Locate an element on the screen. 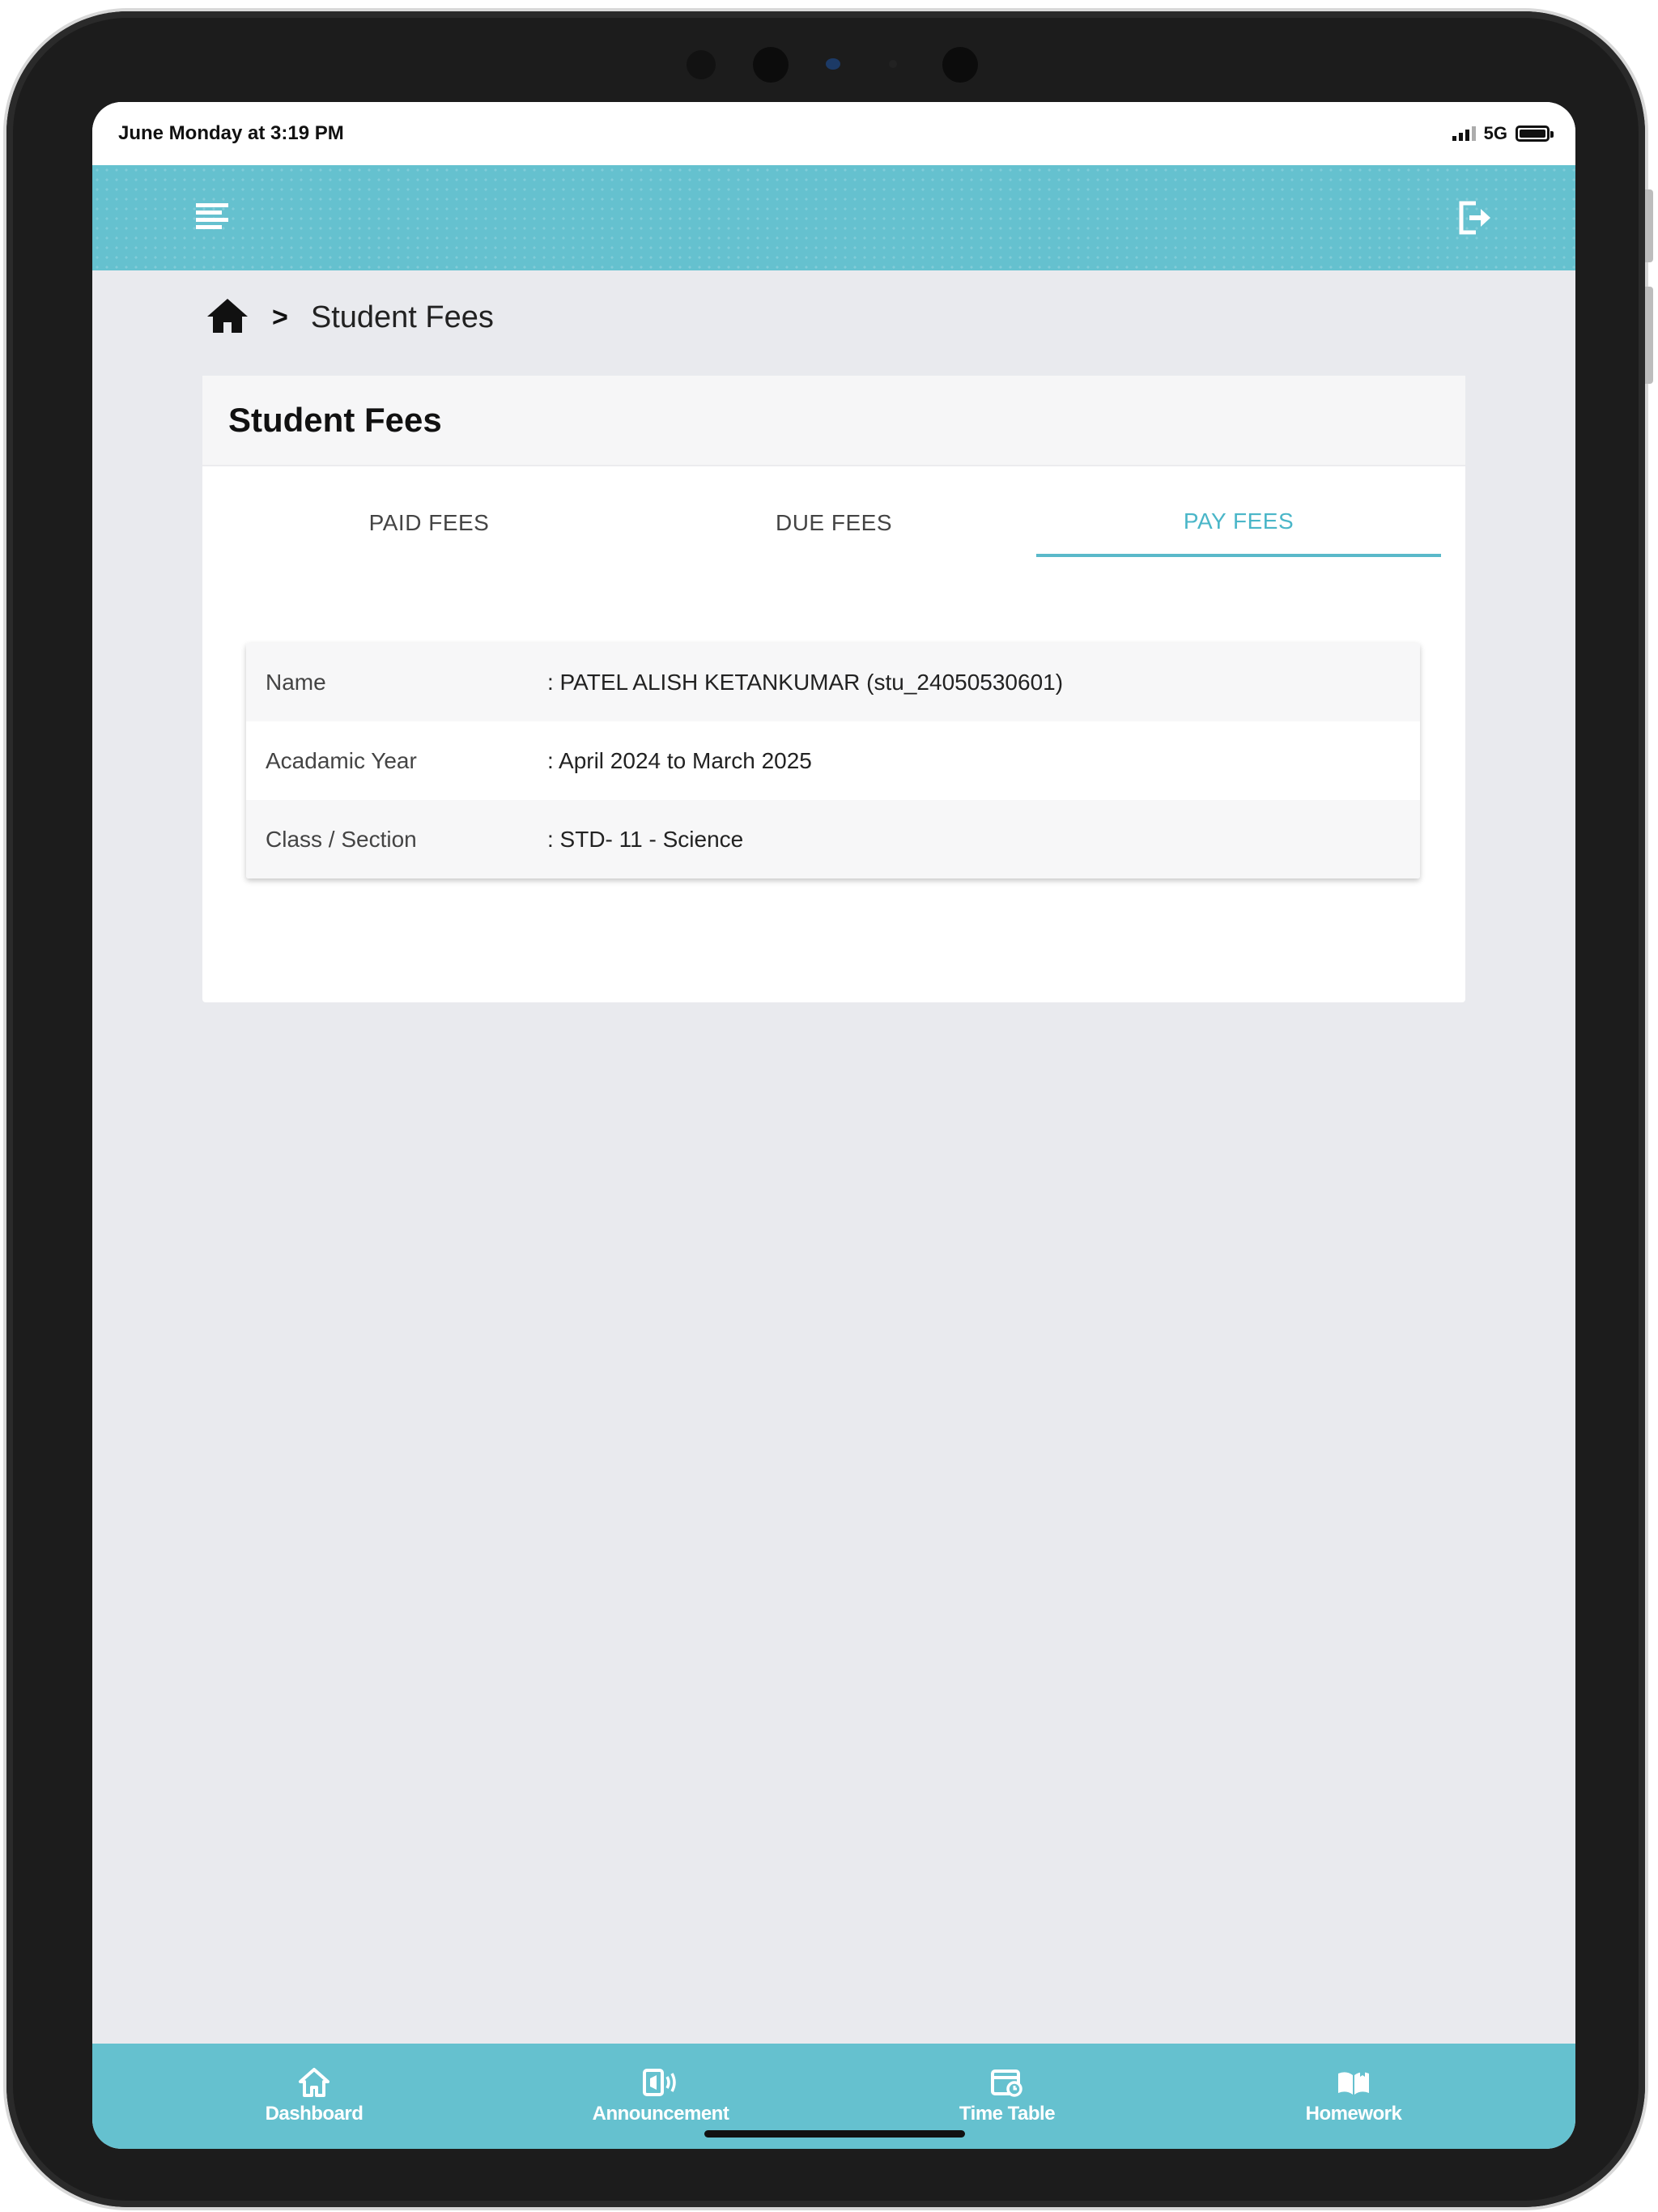 This screenshot has height=2212, width=1658. card-title: Student Fees is located at coordinates (335, 420).